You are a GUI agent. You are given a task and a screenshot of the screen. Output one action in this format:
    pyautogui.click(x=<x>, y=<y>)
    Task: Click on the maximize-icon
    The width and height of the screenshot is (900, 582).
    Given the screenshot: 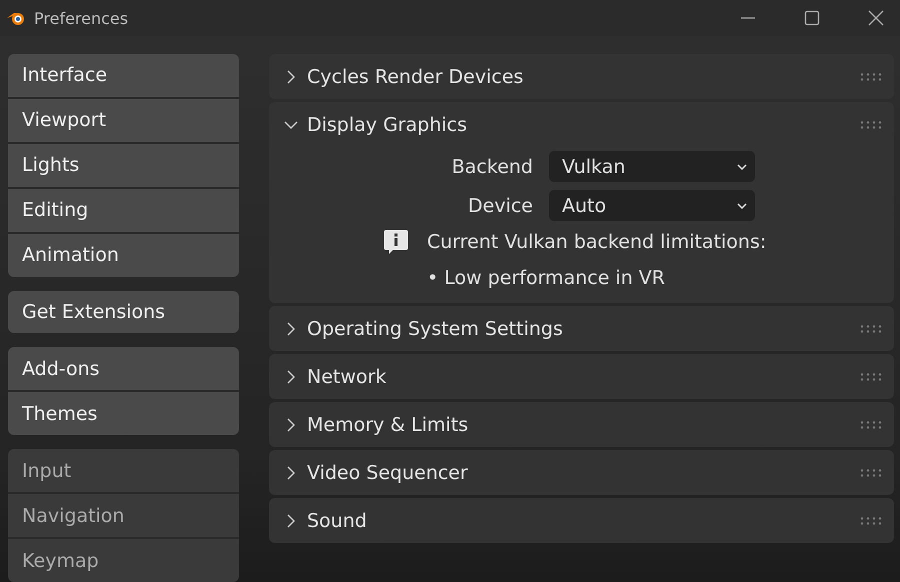 What is the action you would take?
    pyautogui.click(x=812, y=18)
    